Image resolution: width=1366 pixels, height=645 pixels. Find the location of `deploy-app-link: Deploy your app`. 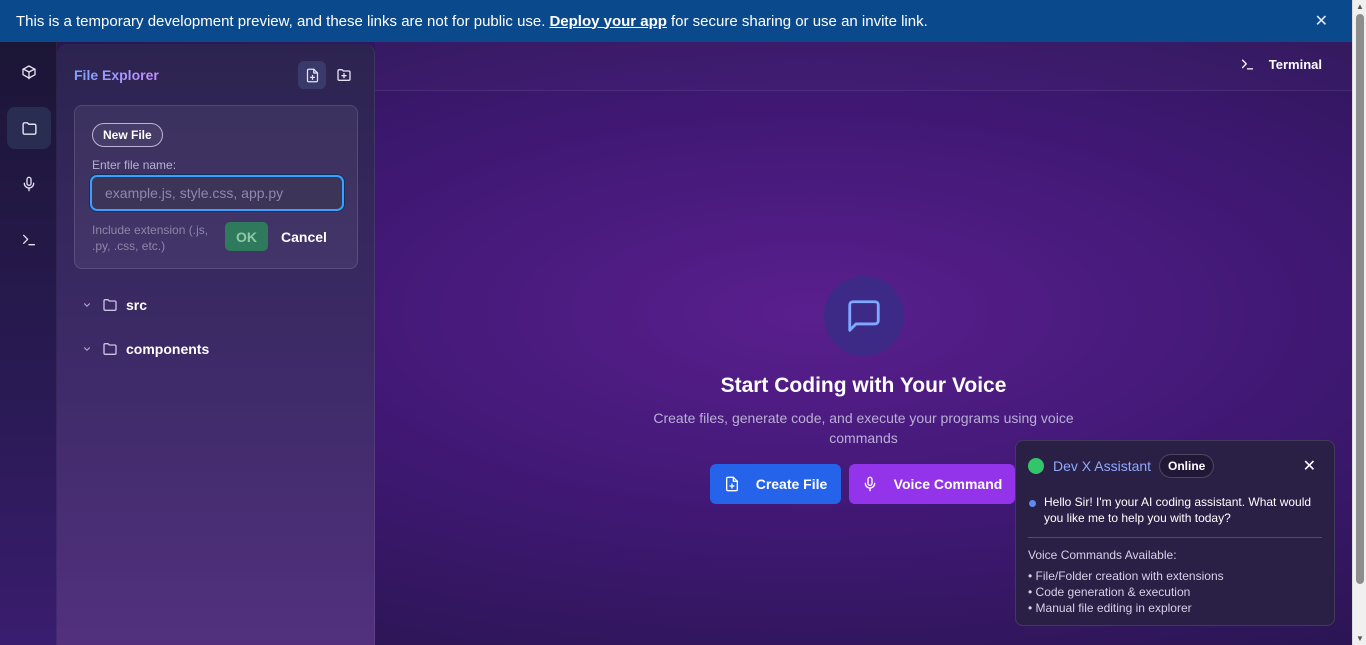

deploy-app-link: Deploy your app is located at coordinates (608, 21).